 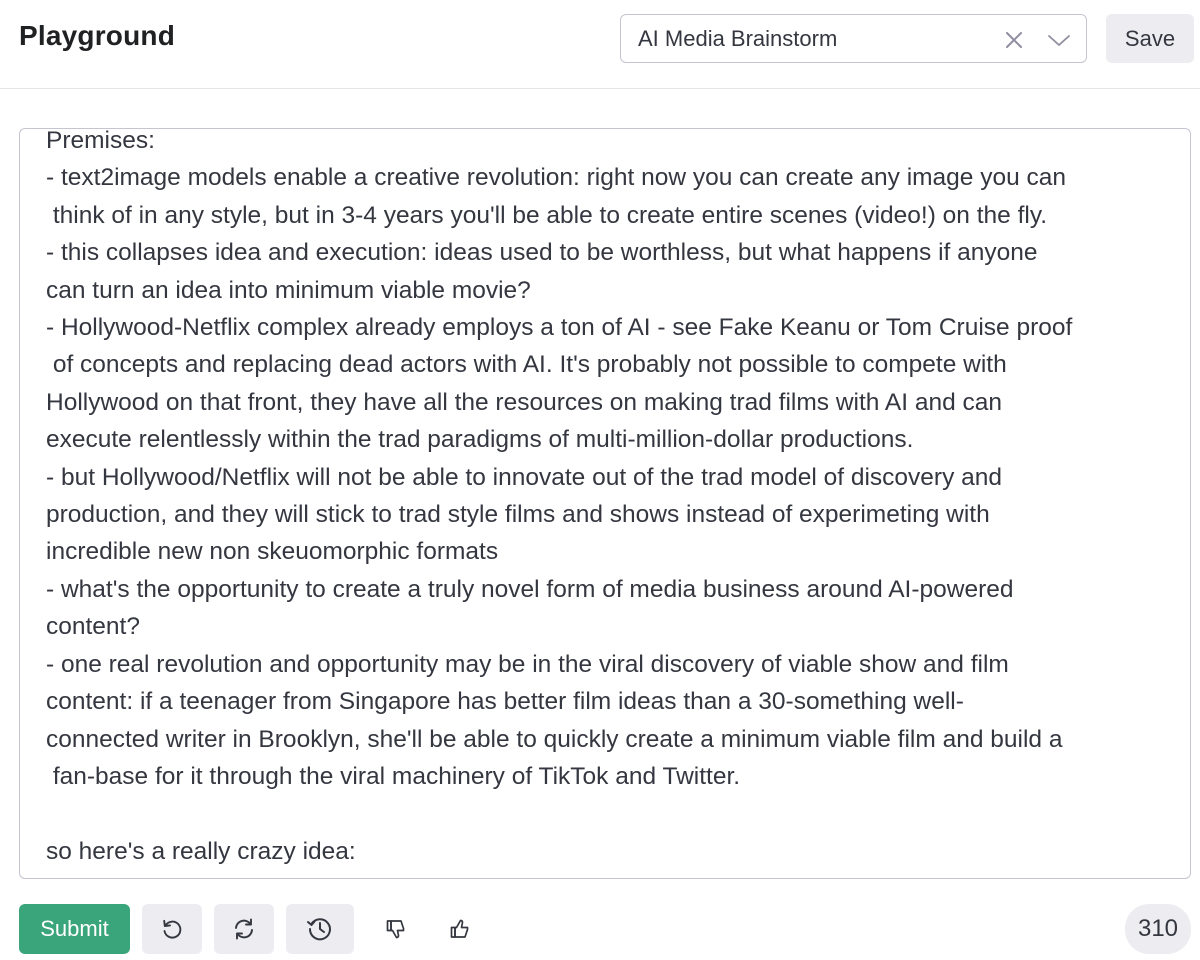 What do you see at coordinates (600, 44) in the screenshot?
I see `header-bar: Playground AI Media Brainstorm Save` at bounding box center [600, 44].